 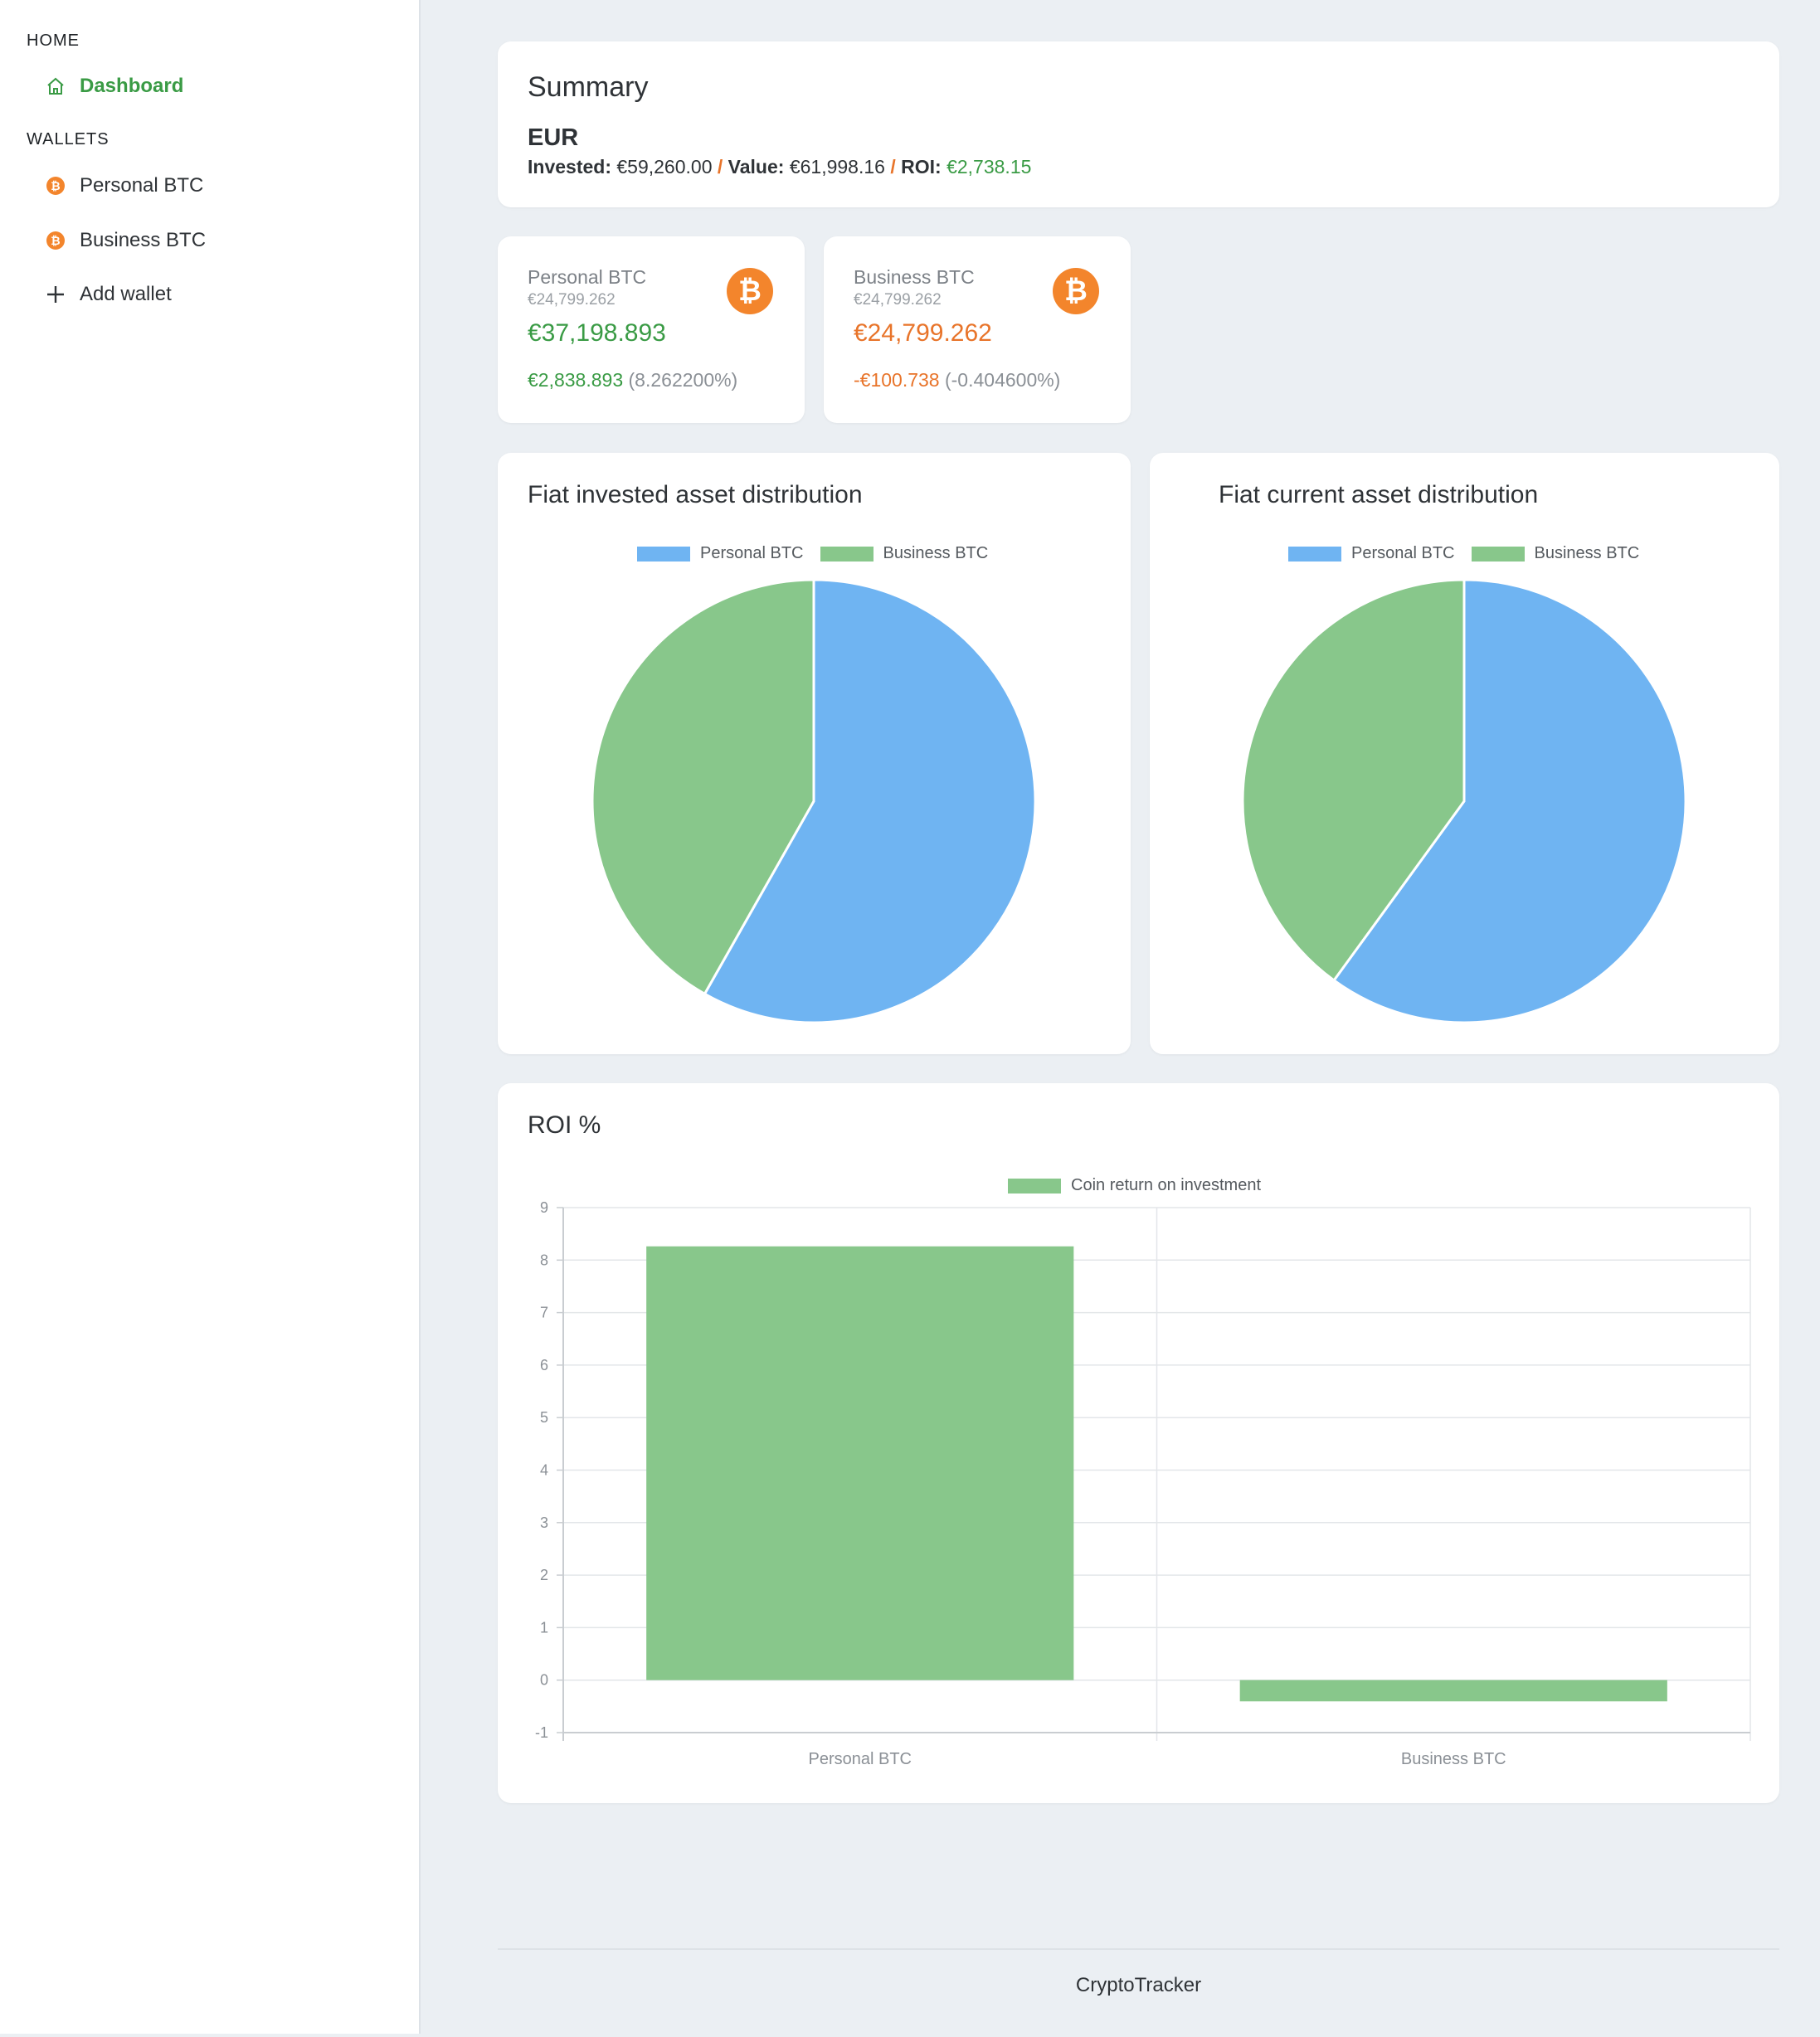 I want to click on y-tick-label: 5, so click(x=544, y=1417).